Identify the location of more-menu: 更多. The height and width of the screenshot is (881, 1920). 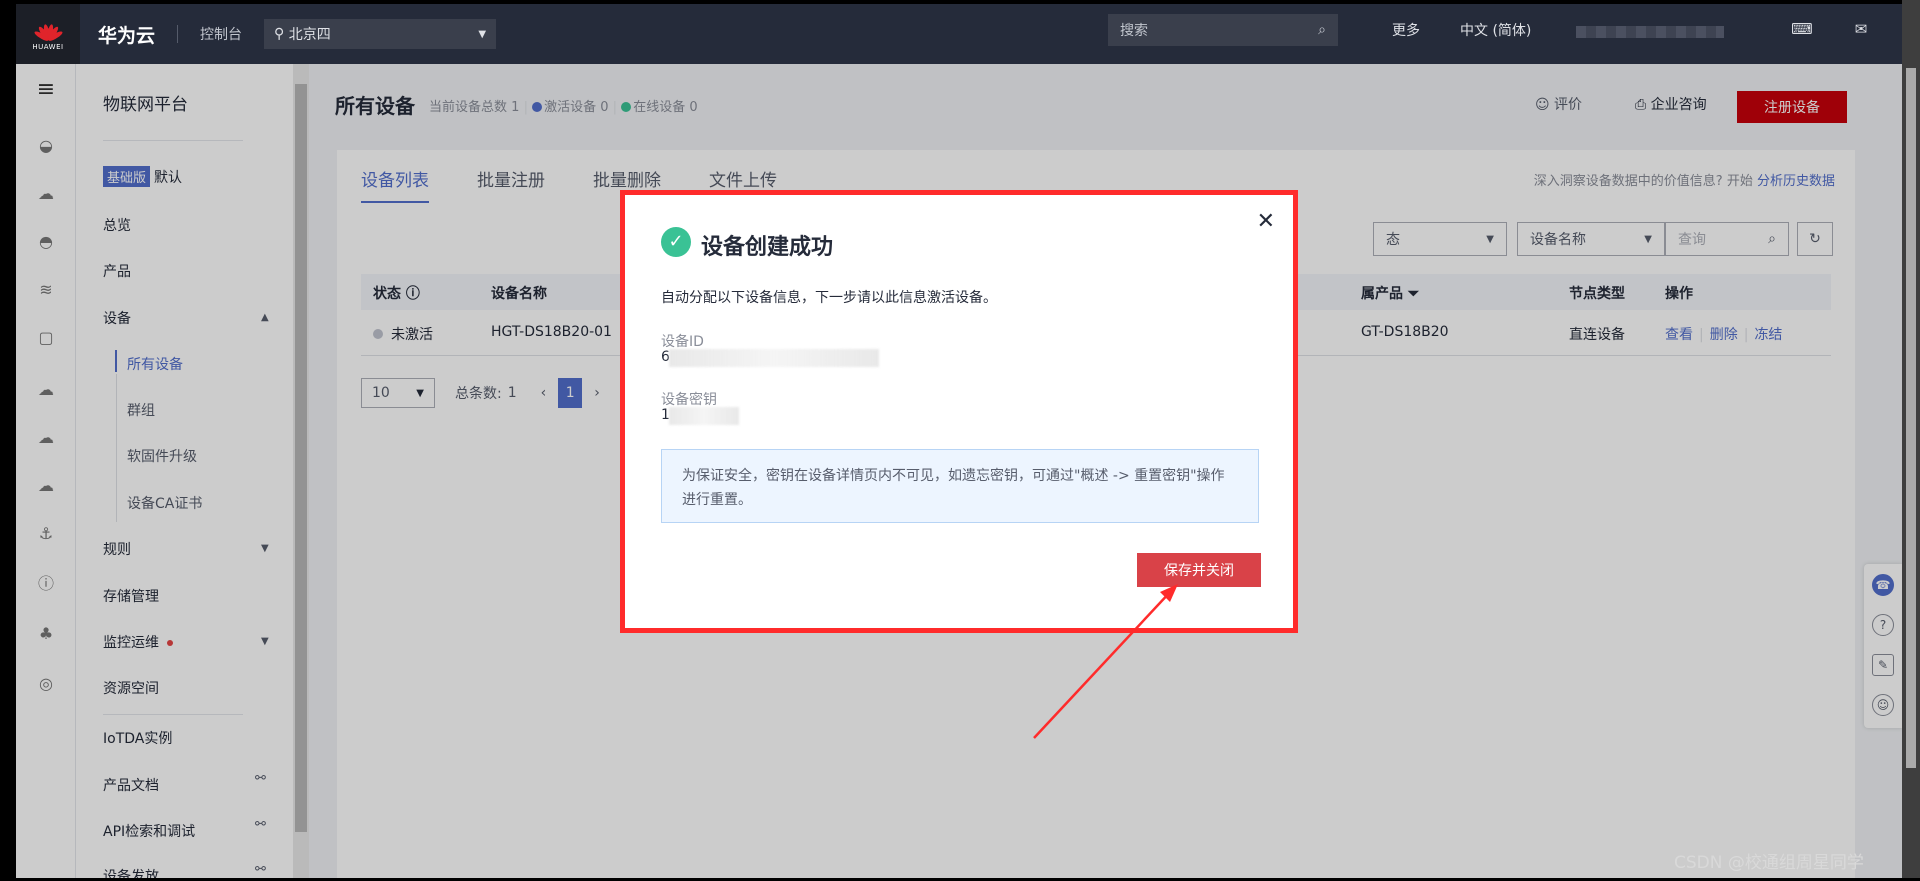
(1406, 30).